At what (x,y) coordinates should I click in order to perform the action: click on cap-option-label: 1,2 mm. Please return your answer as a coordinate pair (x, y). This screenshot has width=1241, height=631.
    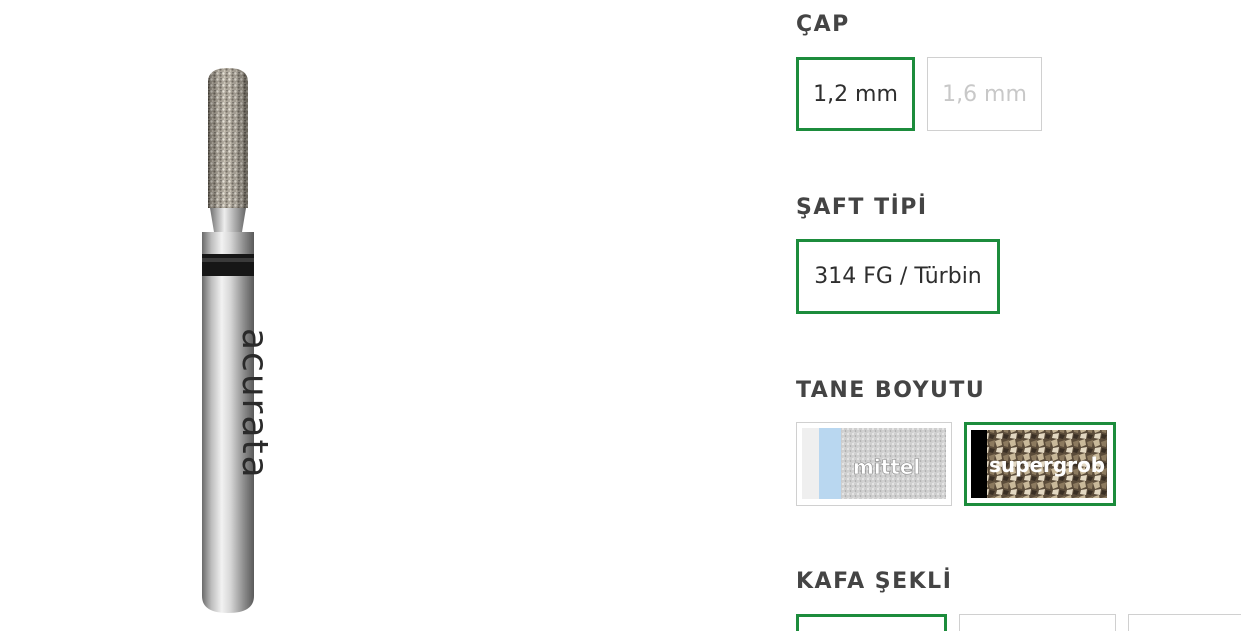
    Looking at the image, I should click on (855, 94).